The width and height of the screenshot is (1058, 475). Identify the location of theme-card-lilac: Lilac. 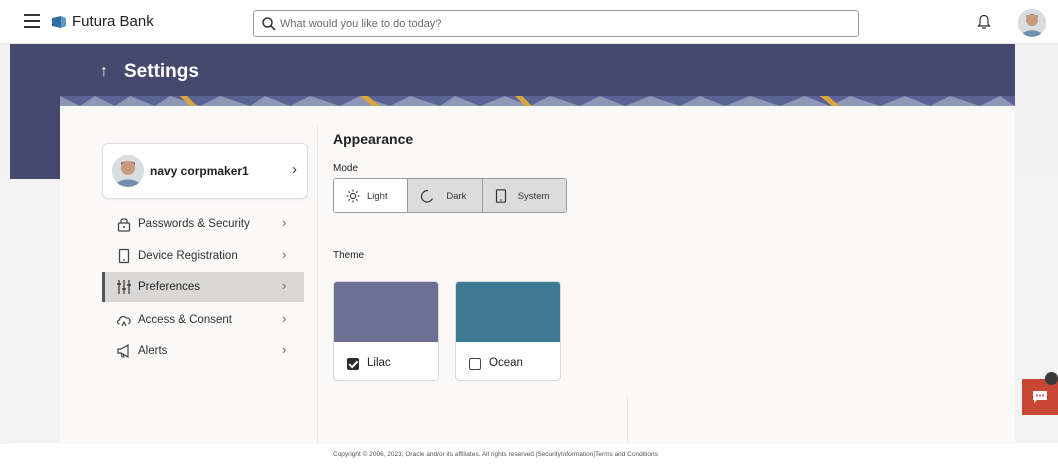
(386, 331).